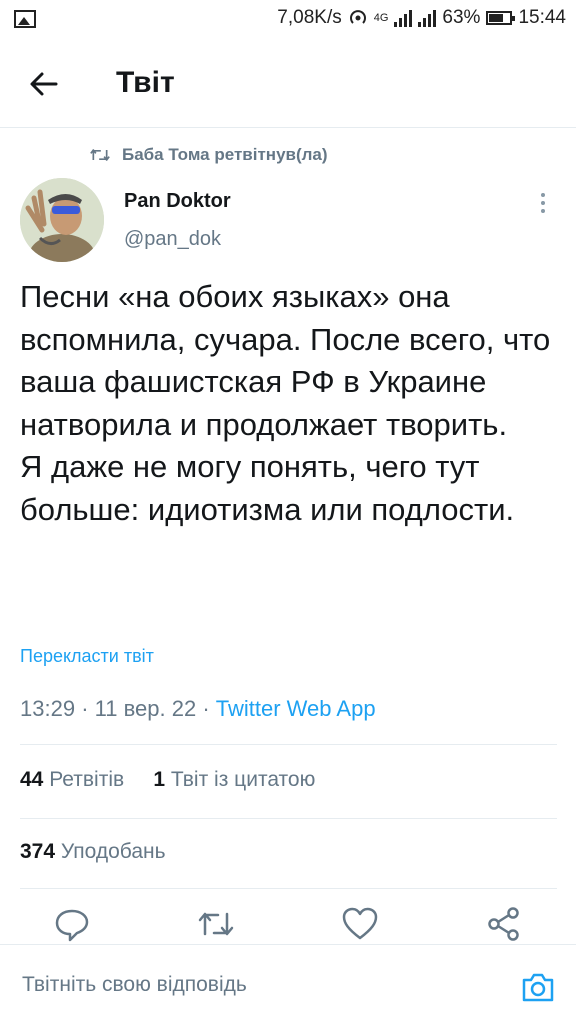  Describe the element at coordinates (427, 18) in the screenshot. I see `signal-2-icon` at that location.